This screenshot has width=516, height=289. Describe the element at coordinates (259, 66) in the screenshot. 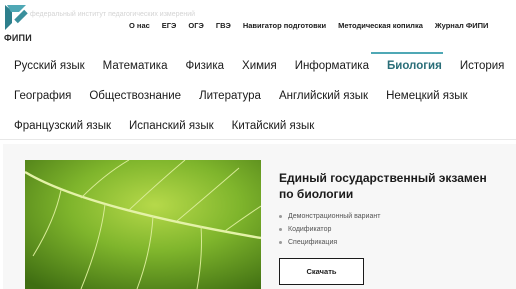

I see `tab-chemistry: Химия` at that location.